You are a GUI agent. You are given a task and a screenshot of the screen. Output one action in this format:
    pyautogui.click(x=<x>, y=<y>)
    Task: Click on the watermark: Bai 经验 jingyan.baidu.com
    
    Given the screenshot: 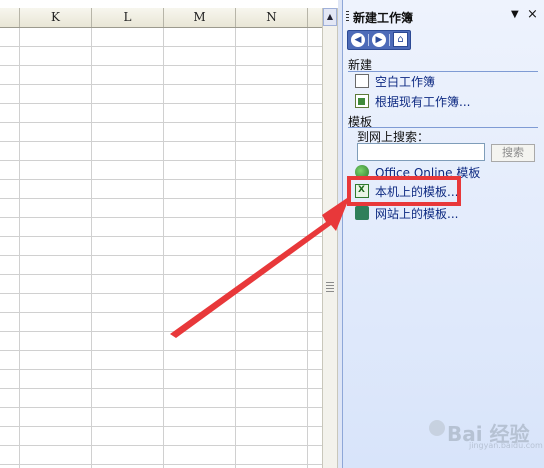 What is the action you would take?
    pyautogui.click(x=484, y=432)
    